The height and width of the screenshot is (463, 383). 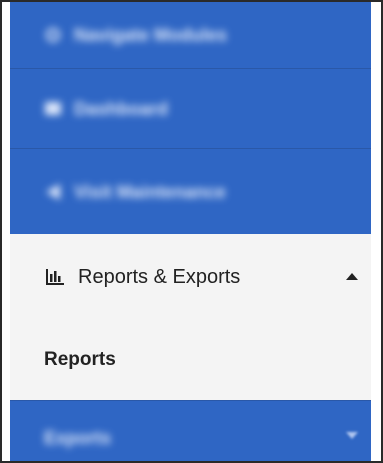 What do you see at coordinates (80, 359) in the screenshot?
I see `submenu-item-label: Reports` at bounding box center [80, 359].